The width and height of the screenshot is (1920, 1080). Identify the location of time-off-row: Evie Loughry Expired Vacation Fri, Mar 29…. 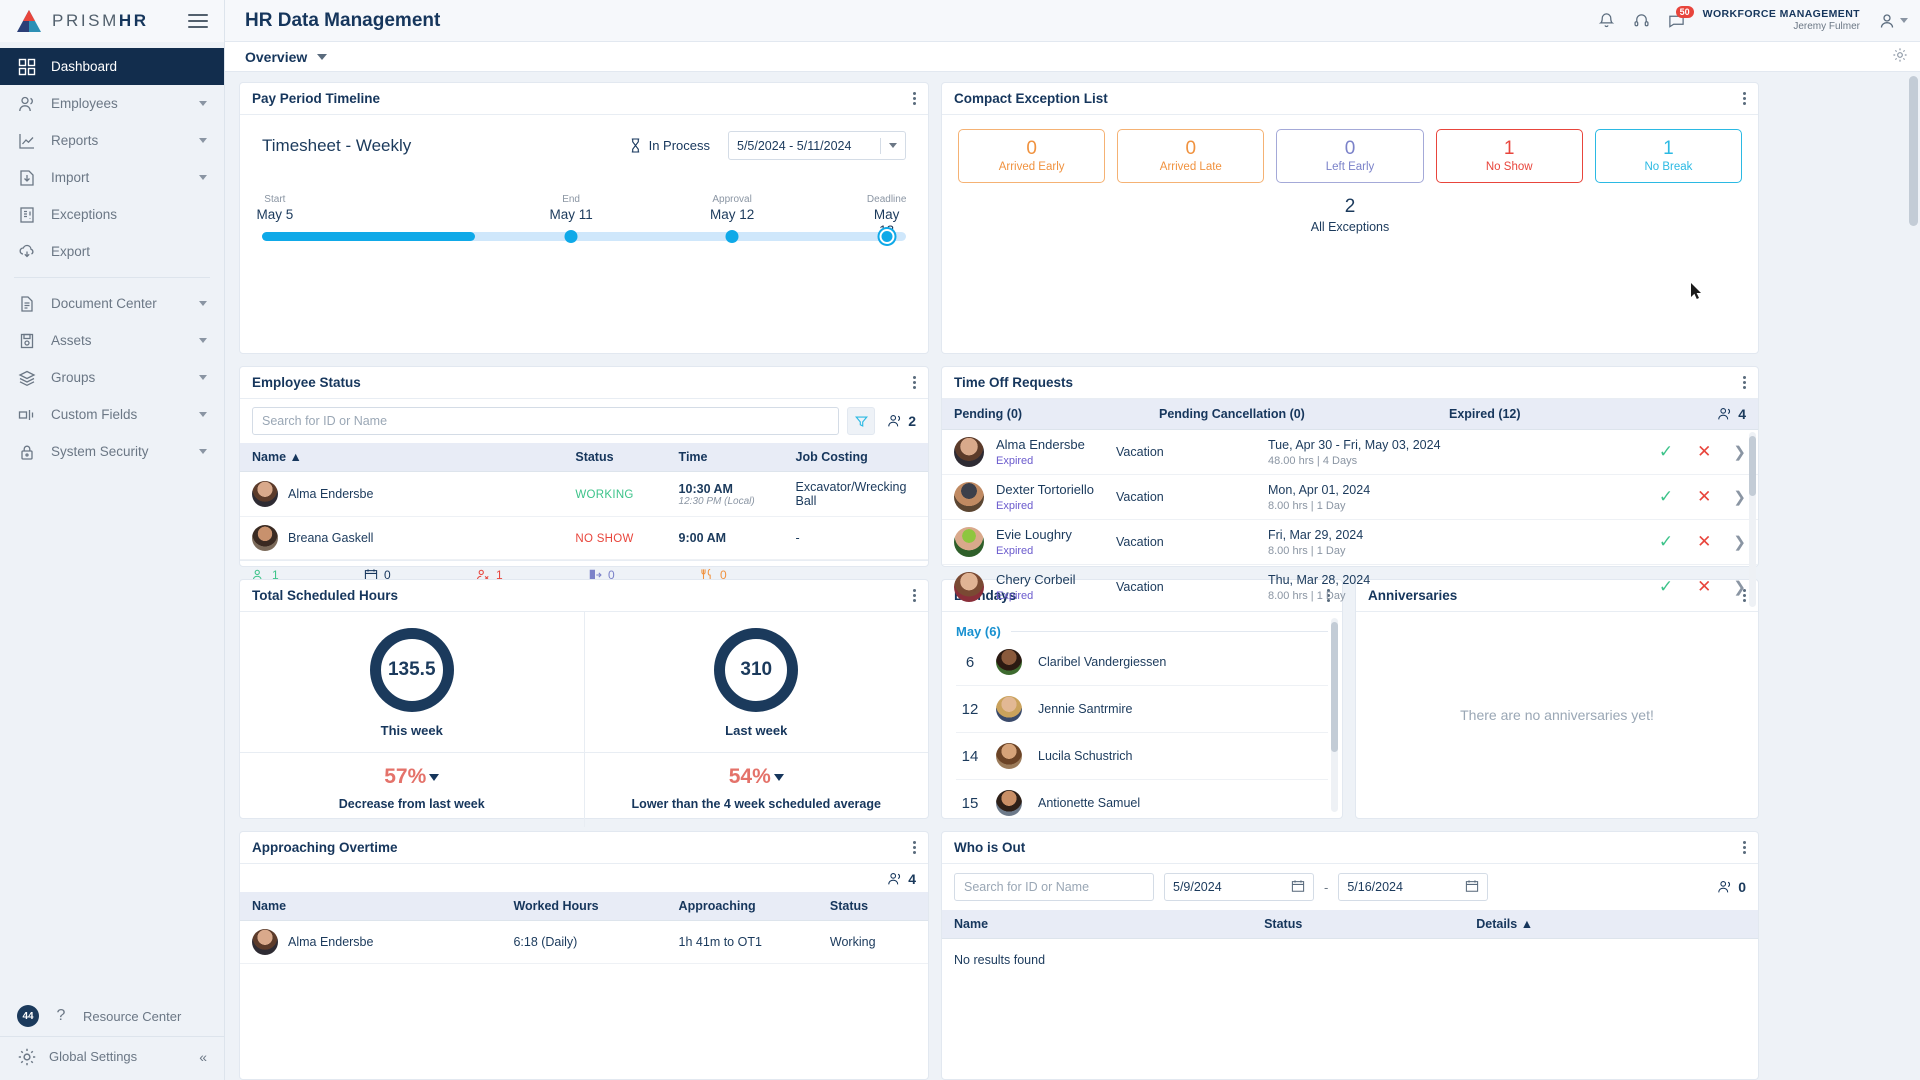
(1350, 542).